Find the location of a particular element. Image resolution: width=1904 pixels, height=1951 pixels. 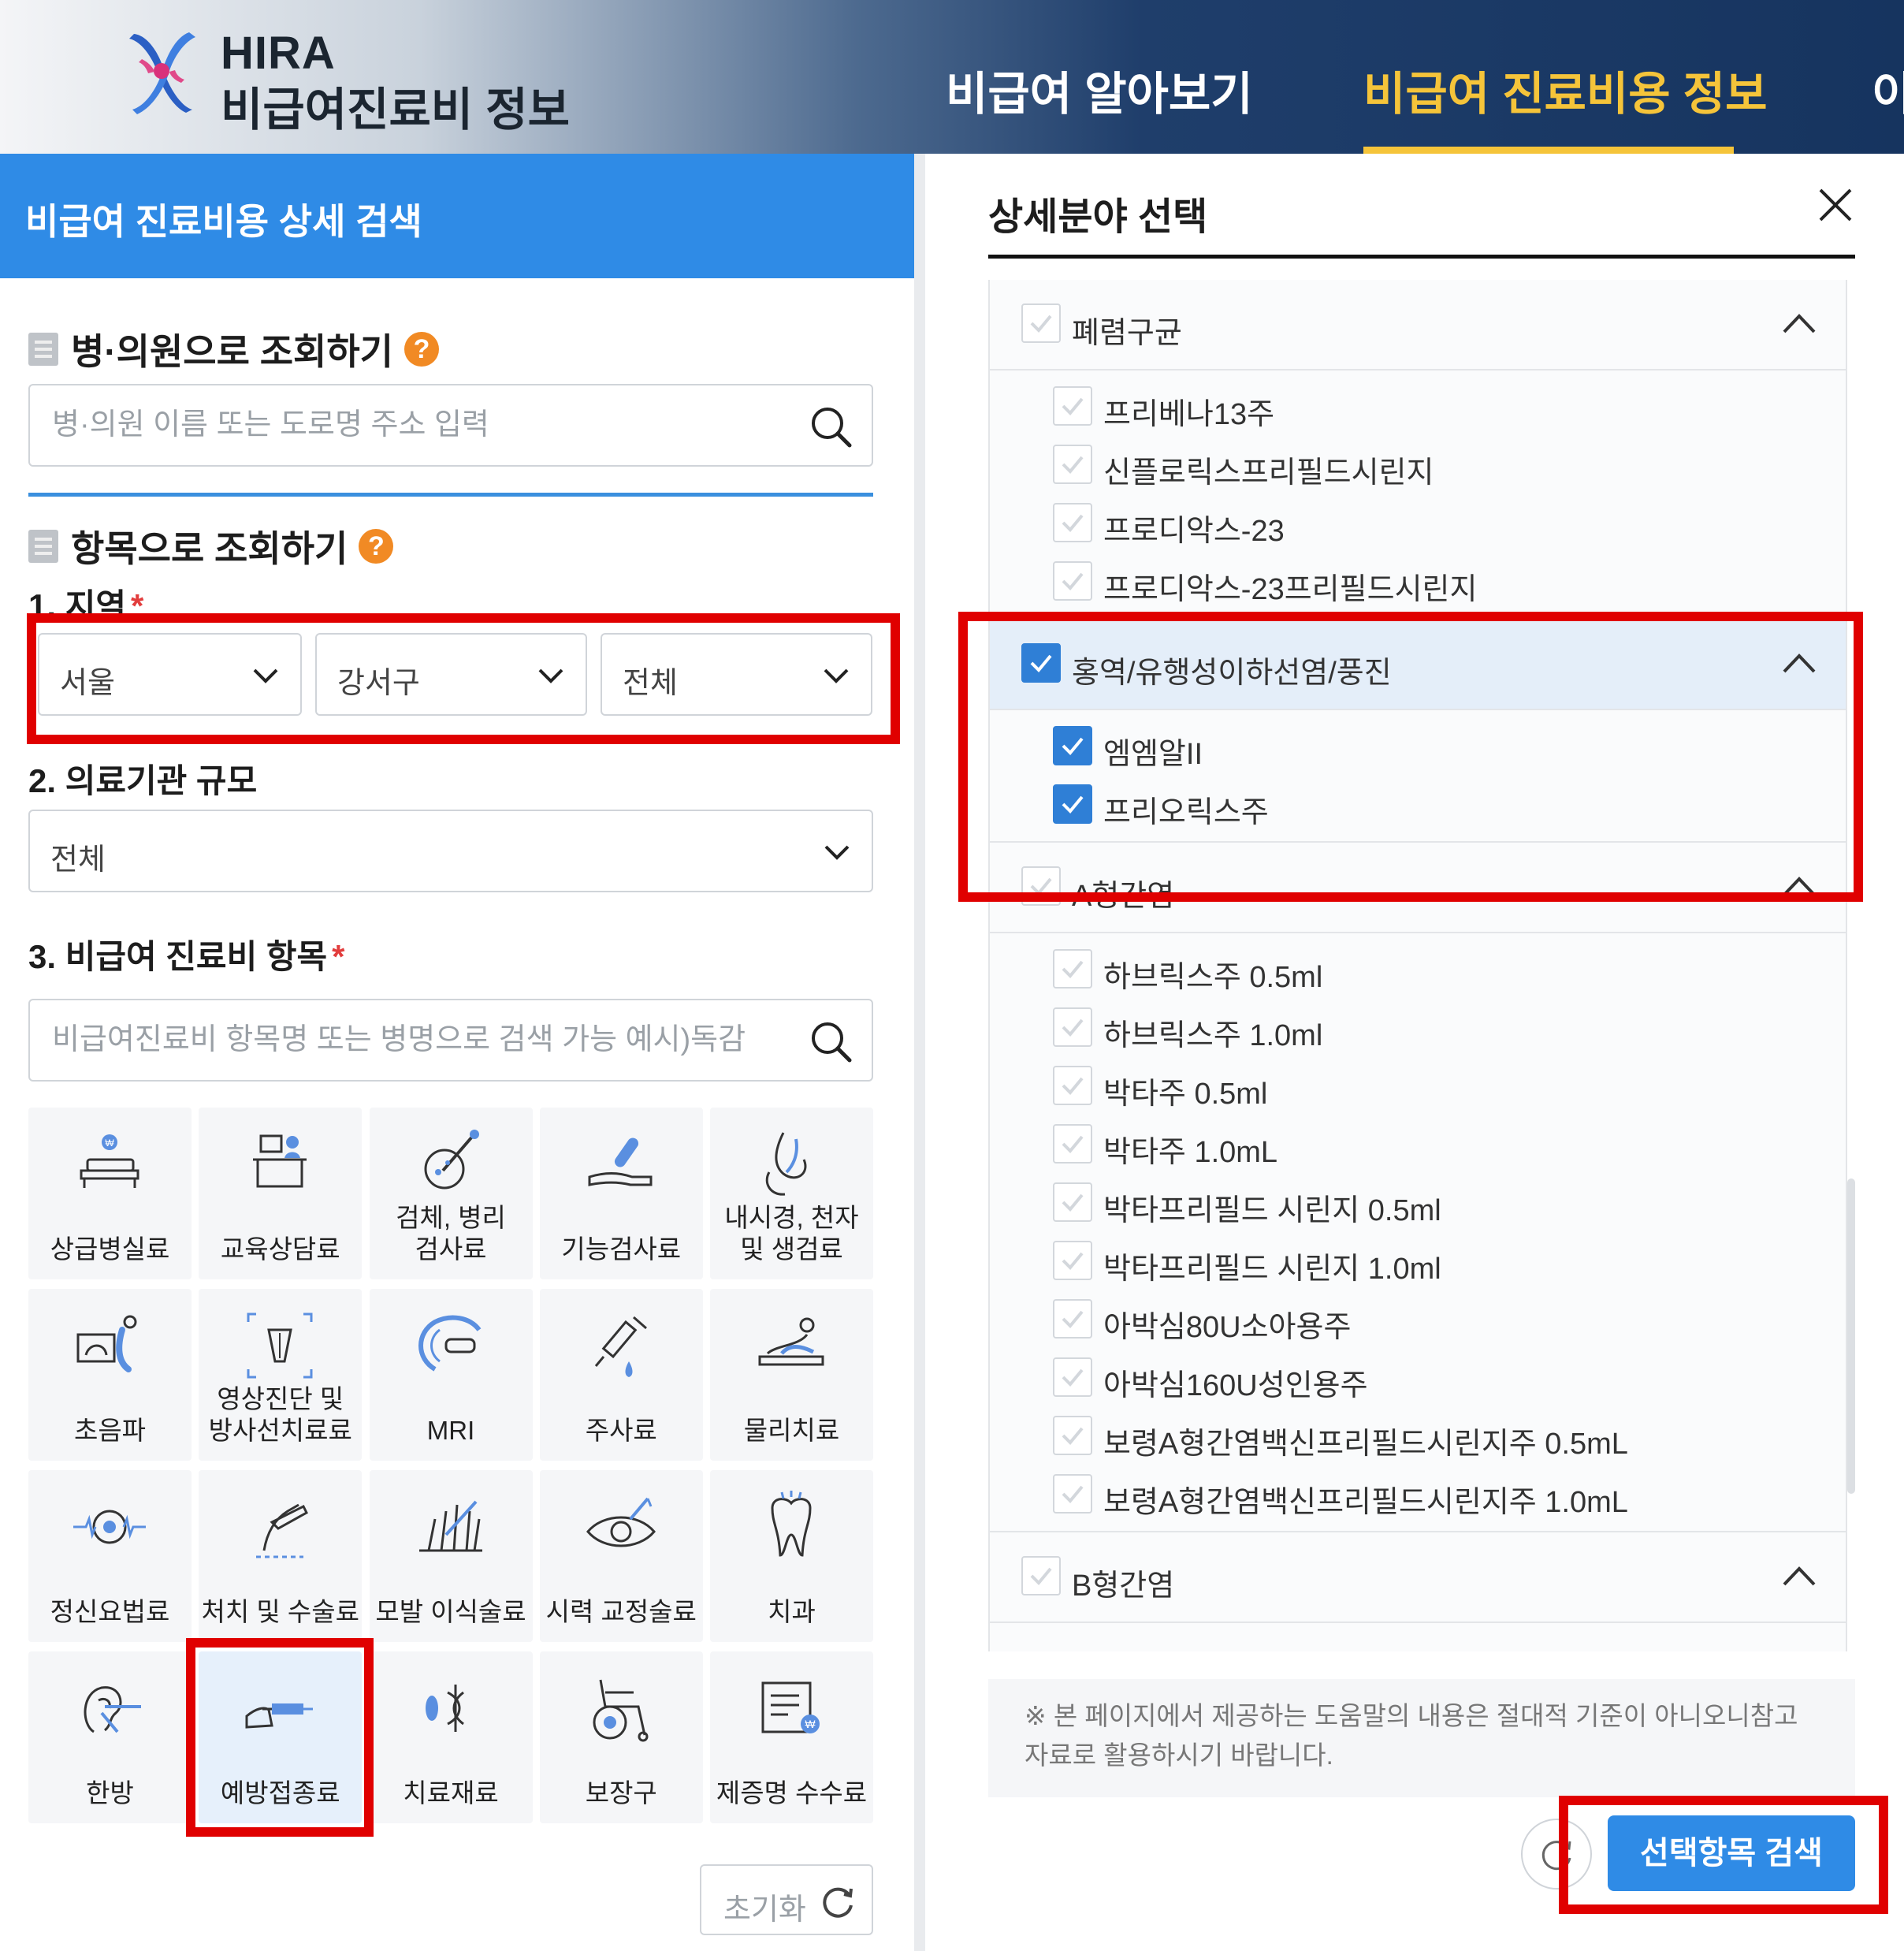

category-tile: 모발 이식술료 is located at coordinates (451, 1556).